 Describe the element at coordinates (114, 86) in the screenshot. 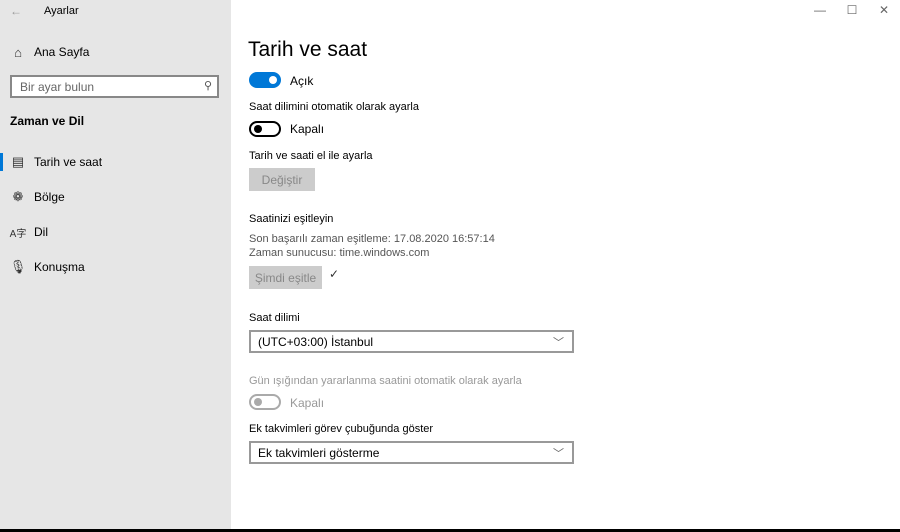

I see `search-input: Bir ayar bulun ⚲` at that location.